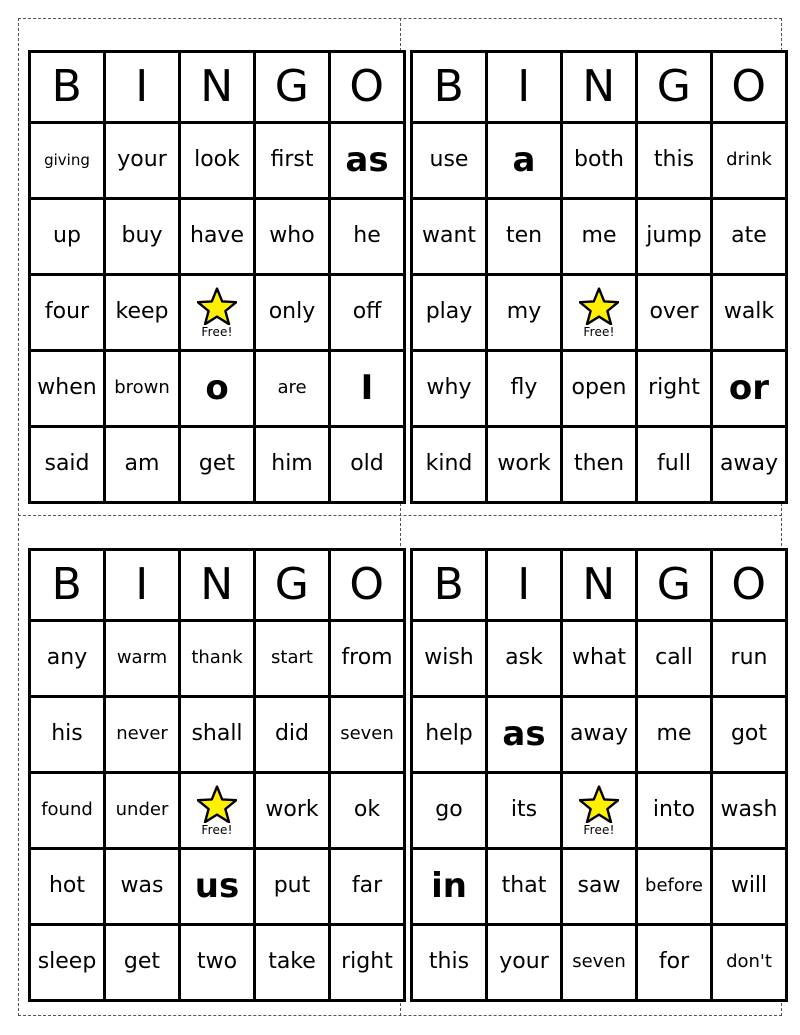 Image resolution: width=800 pixels, height=1035 pixels. What do you see at coordinates (292, 962) in the screenshot?
I see `bingo-word-cell: take` at bounding box center [292, 962].